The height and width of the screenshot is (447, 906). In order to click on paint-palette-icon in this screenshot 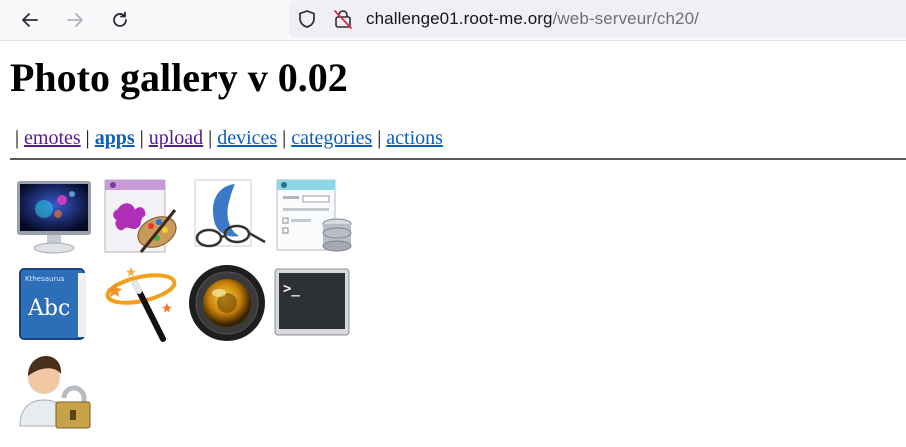, I will do `click(140, 216)`.